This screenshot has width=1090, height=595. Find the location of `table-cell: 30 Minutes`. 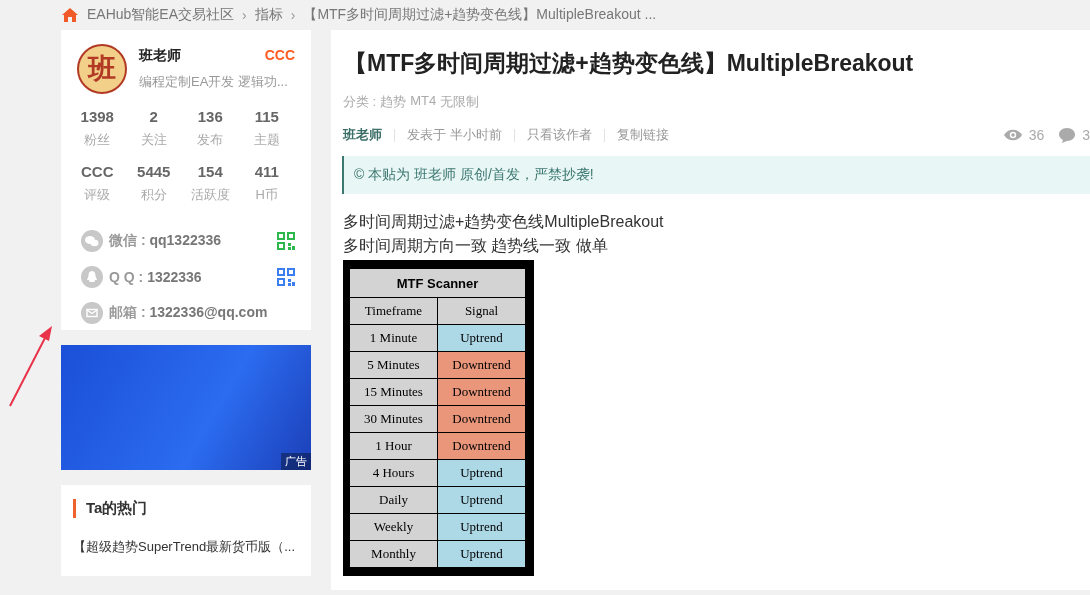

table-cell: 30 Minutes is located at coordinates (393, 419).